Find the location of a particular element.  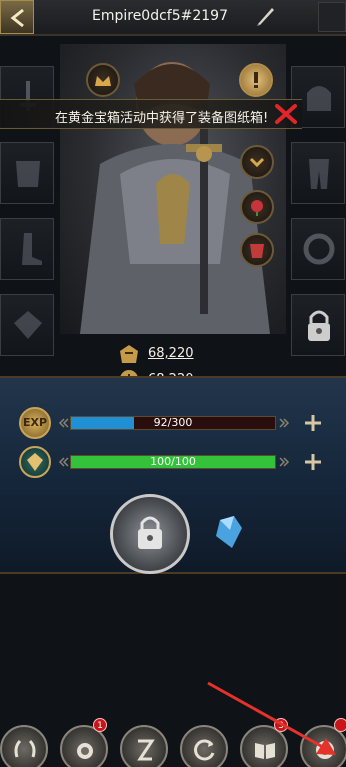

stamina-bar-text: 100/100 is located at coordinates (173, 461).